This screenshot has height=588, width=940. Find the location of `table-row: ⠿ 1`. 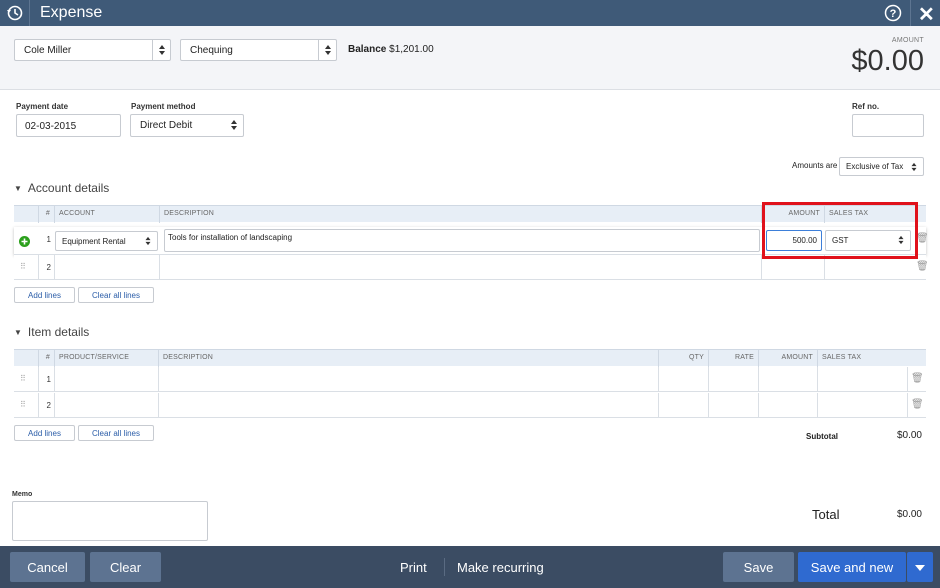

table-row: ⠿ 1 is located at coordinates (470, 379).